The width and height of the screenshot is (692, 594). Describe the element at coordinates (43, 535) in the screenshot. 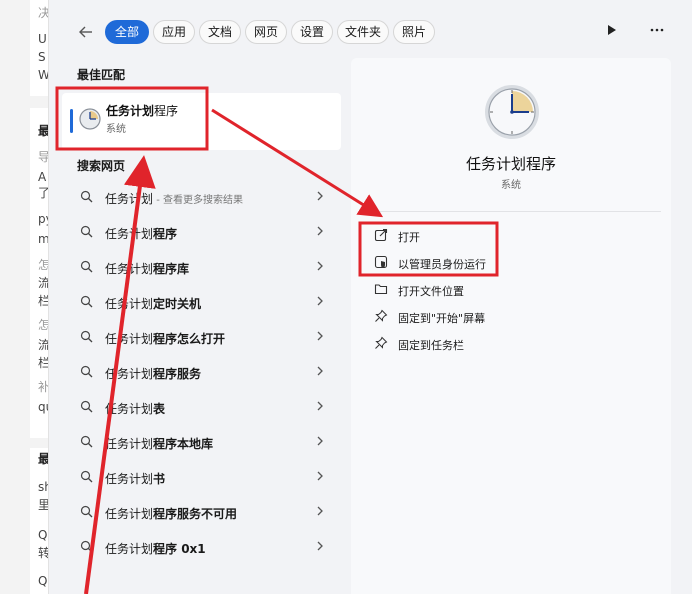

I see `background-text: Q` at that location.